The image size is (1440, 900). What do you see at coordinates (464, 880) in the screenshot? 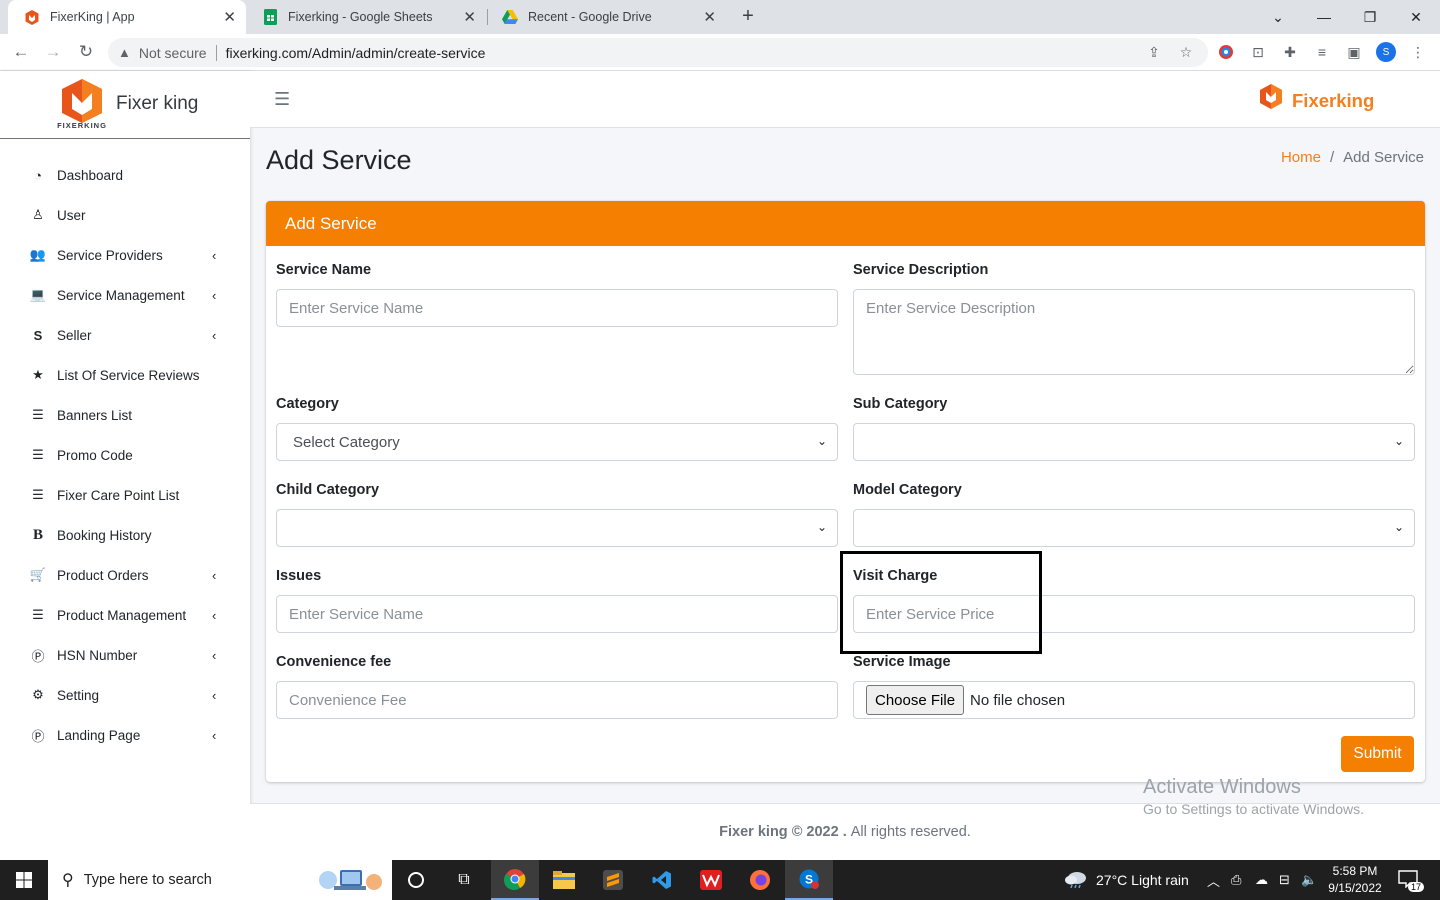
I see `task-view-icon: ⧉` at bounding box center [464, 880].